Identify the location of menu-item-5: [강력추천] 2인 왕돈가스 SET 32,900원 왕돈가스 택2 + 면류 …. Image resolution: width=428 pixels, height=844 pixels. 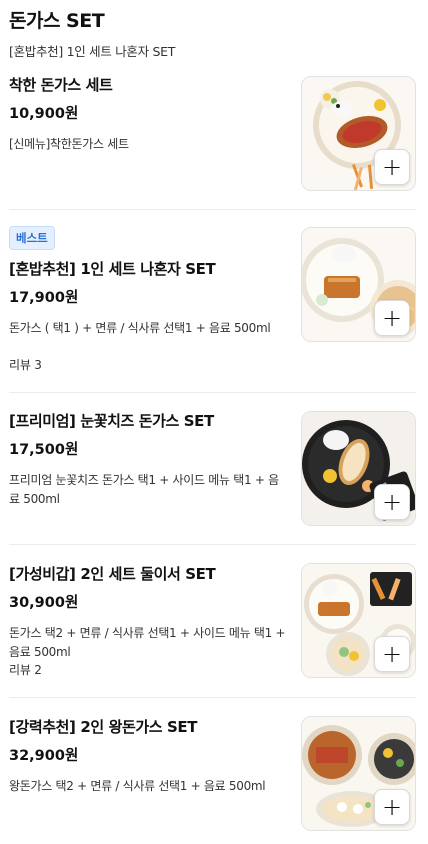
(214, 776).